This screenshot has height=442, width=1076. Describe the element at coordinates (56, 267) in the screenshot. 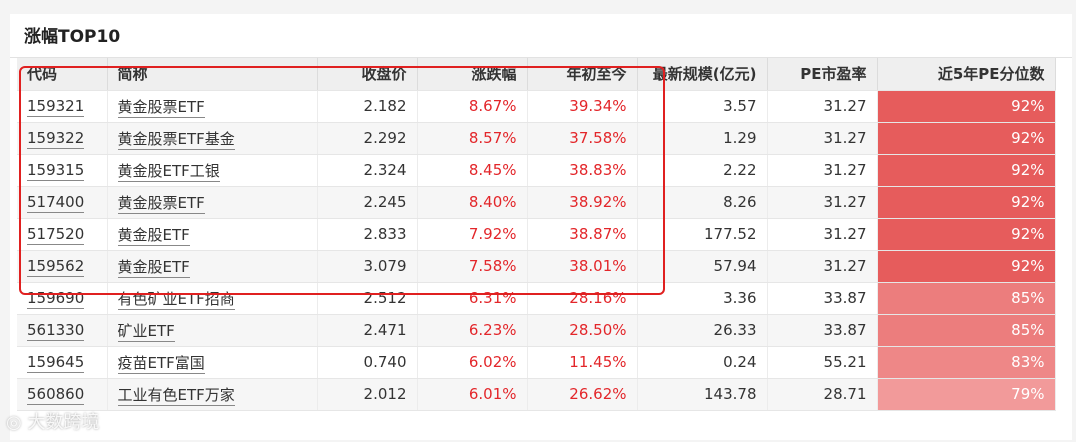

I see `code-link: 159562` at that location.